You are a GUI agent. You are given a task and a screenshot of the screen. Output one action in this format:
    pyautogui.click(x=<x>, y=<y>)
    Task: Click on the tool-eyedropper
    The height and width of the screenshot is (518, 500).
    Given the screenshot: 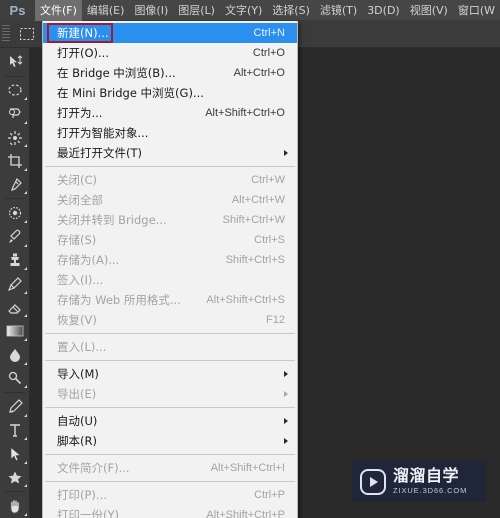 What is the action you would take?
    pyautogui.click(x=15, y=185)
    